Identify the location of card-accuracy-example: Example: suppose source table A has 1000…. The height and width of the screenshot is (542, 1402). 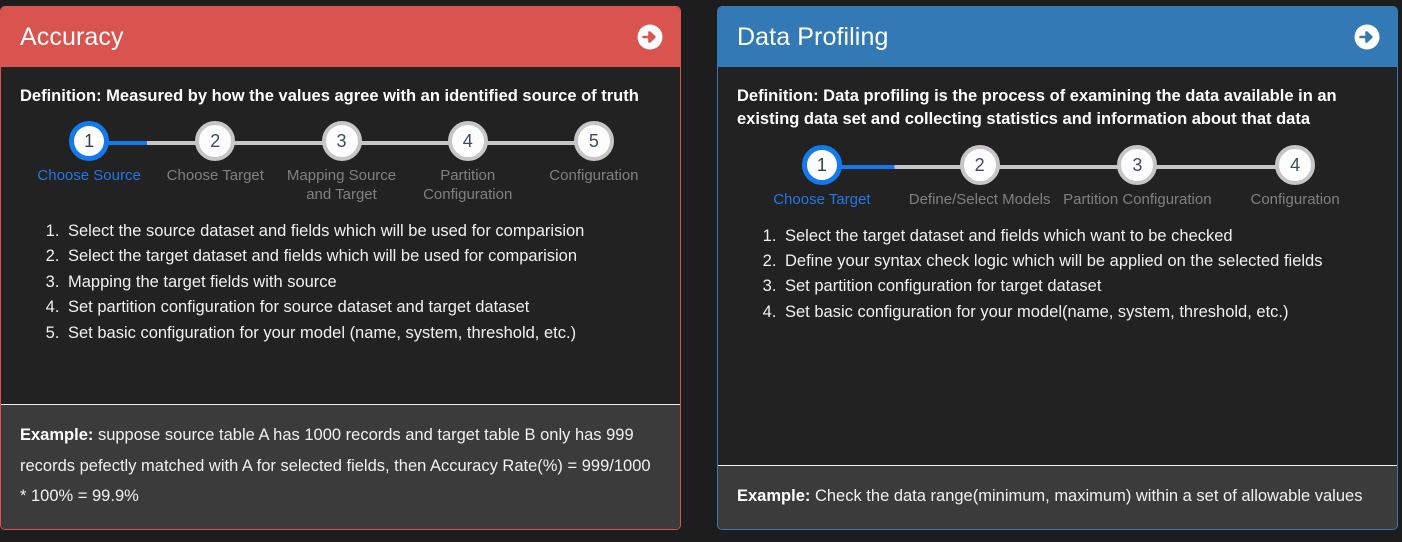
(340, 466).